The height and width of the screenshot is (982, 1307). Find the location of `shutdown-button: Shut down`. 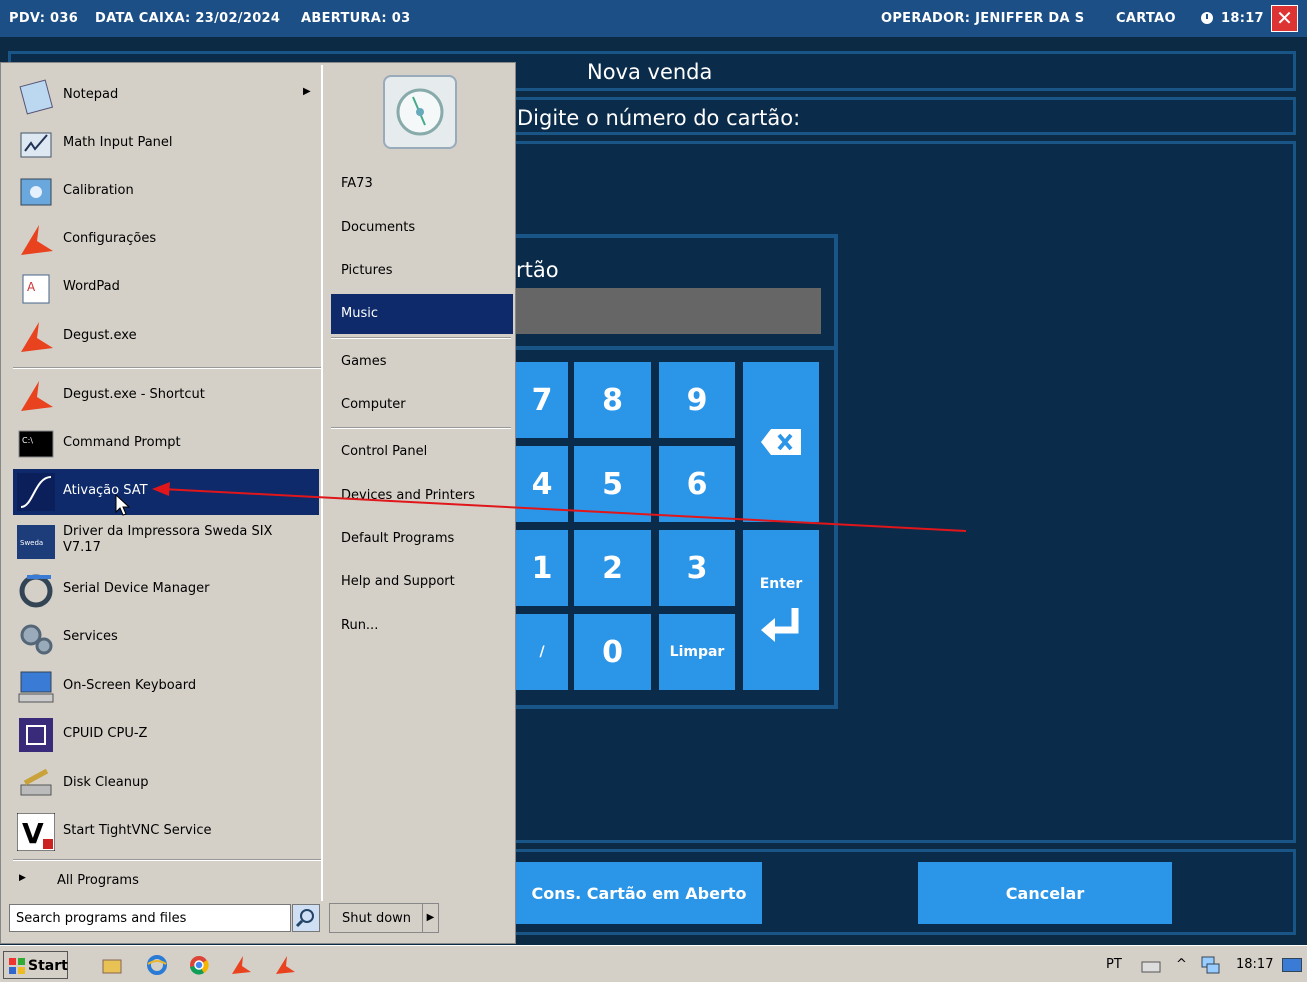

shutdown-button: Shut down is located at coordinates (376, 918).